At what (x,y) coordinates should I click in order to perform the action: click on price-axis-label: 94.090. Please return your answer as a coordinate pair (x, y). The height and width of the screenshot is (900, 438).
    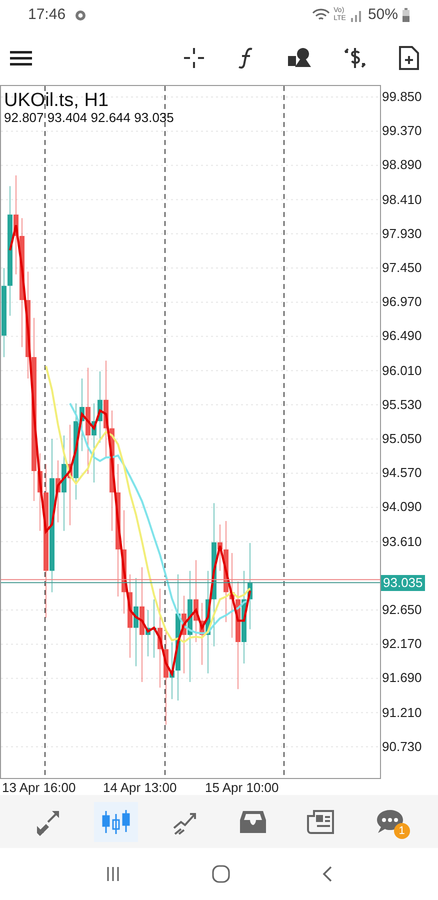
    Looking at the image, I should click on (402, 507).